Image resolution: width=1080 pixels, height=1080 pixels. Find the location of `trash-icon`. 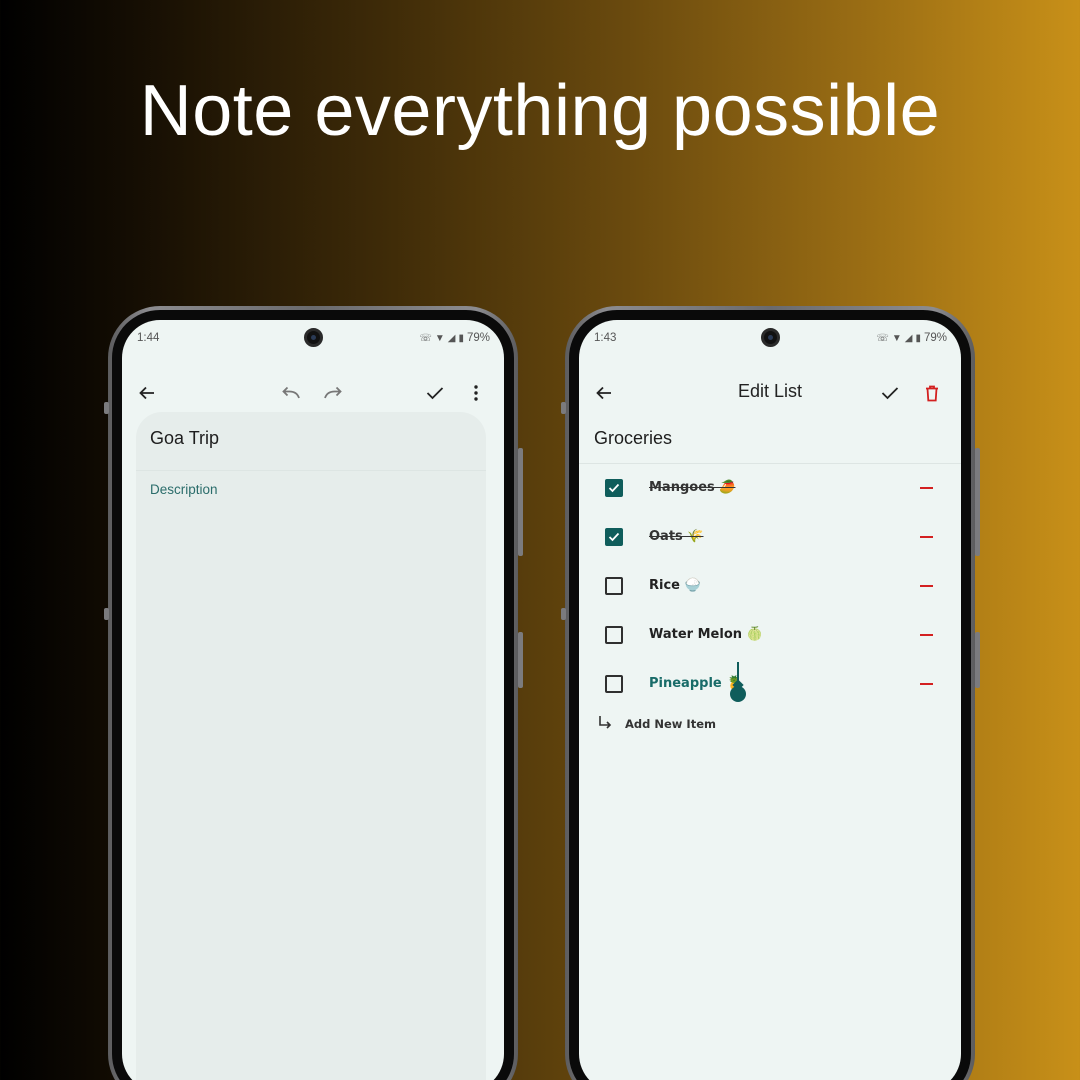

trash-icon is located at coordinates (932, 393).